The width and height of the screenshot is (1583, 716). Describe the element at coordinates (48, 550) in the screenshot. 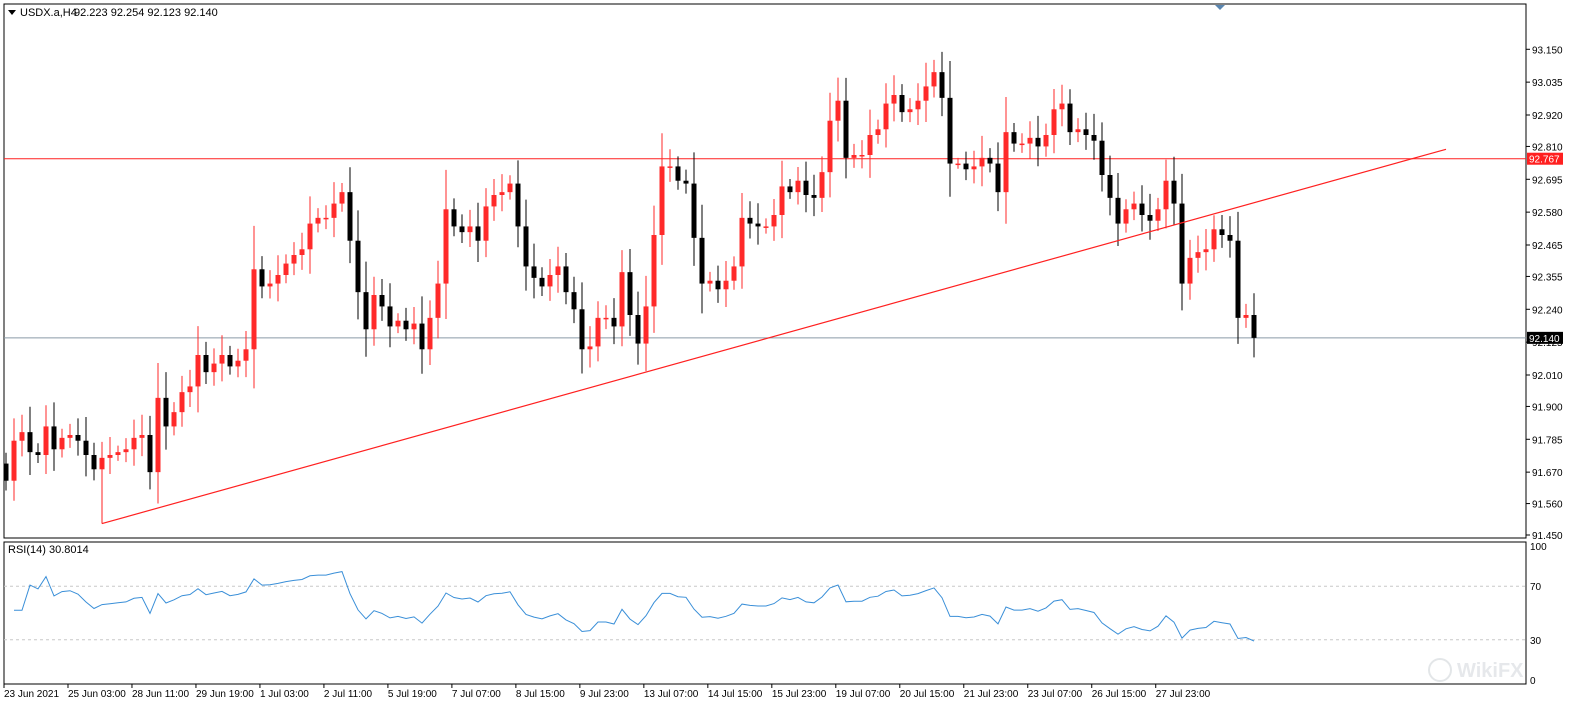

I see `rsi-label: RSI(14) 30.8014` at that location.